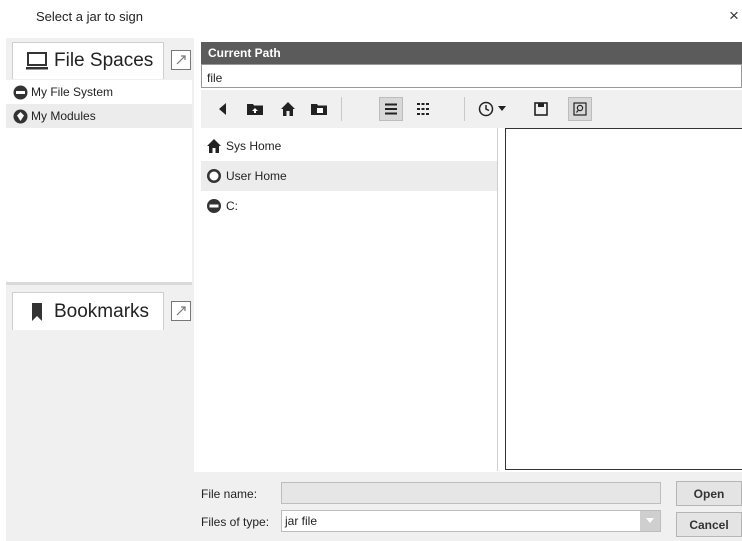  What do you see at coordinates (214, 176) in the screenshot?
I see `user-home-icon` at bounding box center [214, 176].